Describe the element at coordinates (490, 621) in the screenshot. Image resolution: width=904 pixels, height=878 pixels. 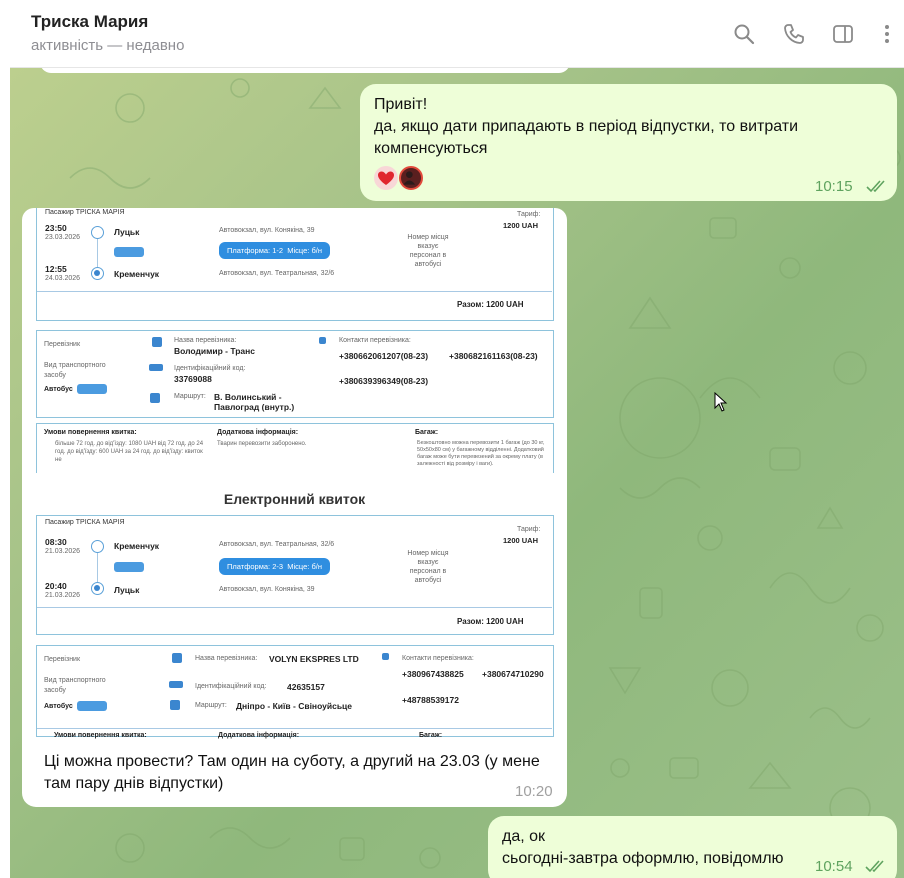
I see `total-price: Разом: 1200 UAH` at that location.